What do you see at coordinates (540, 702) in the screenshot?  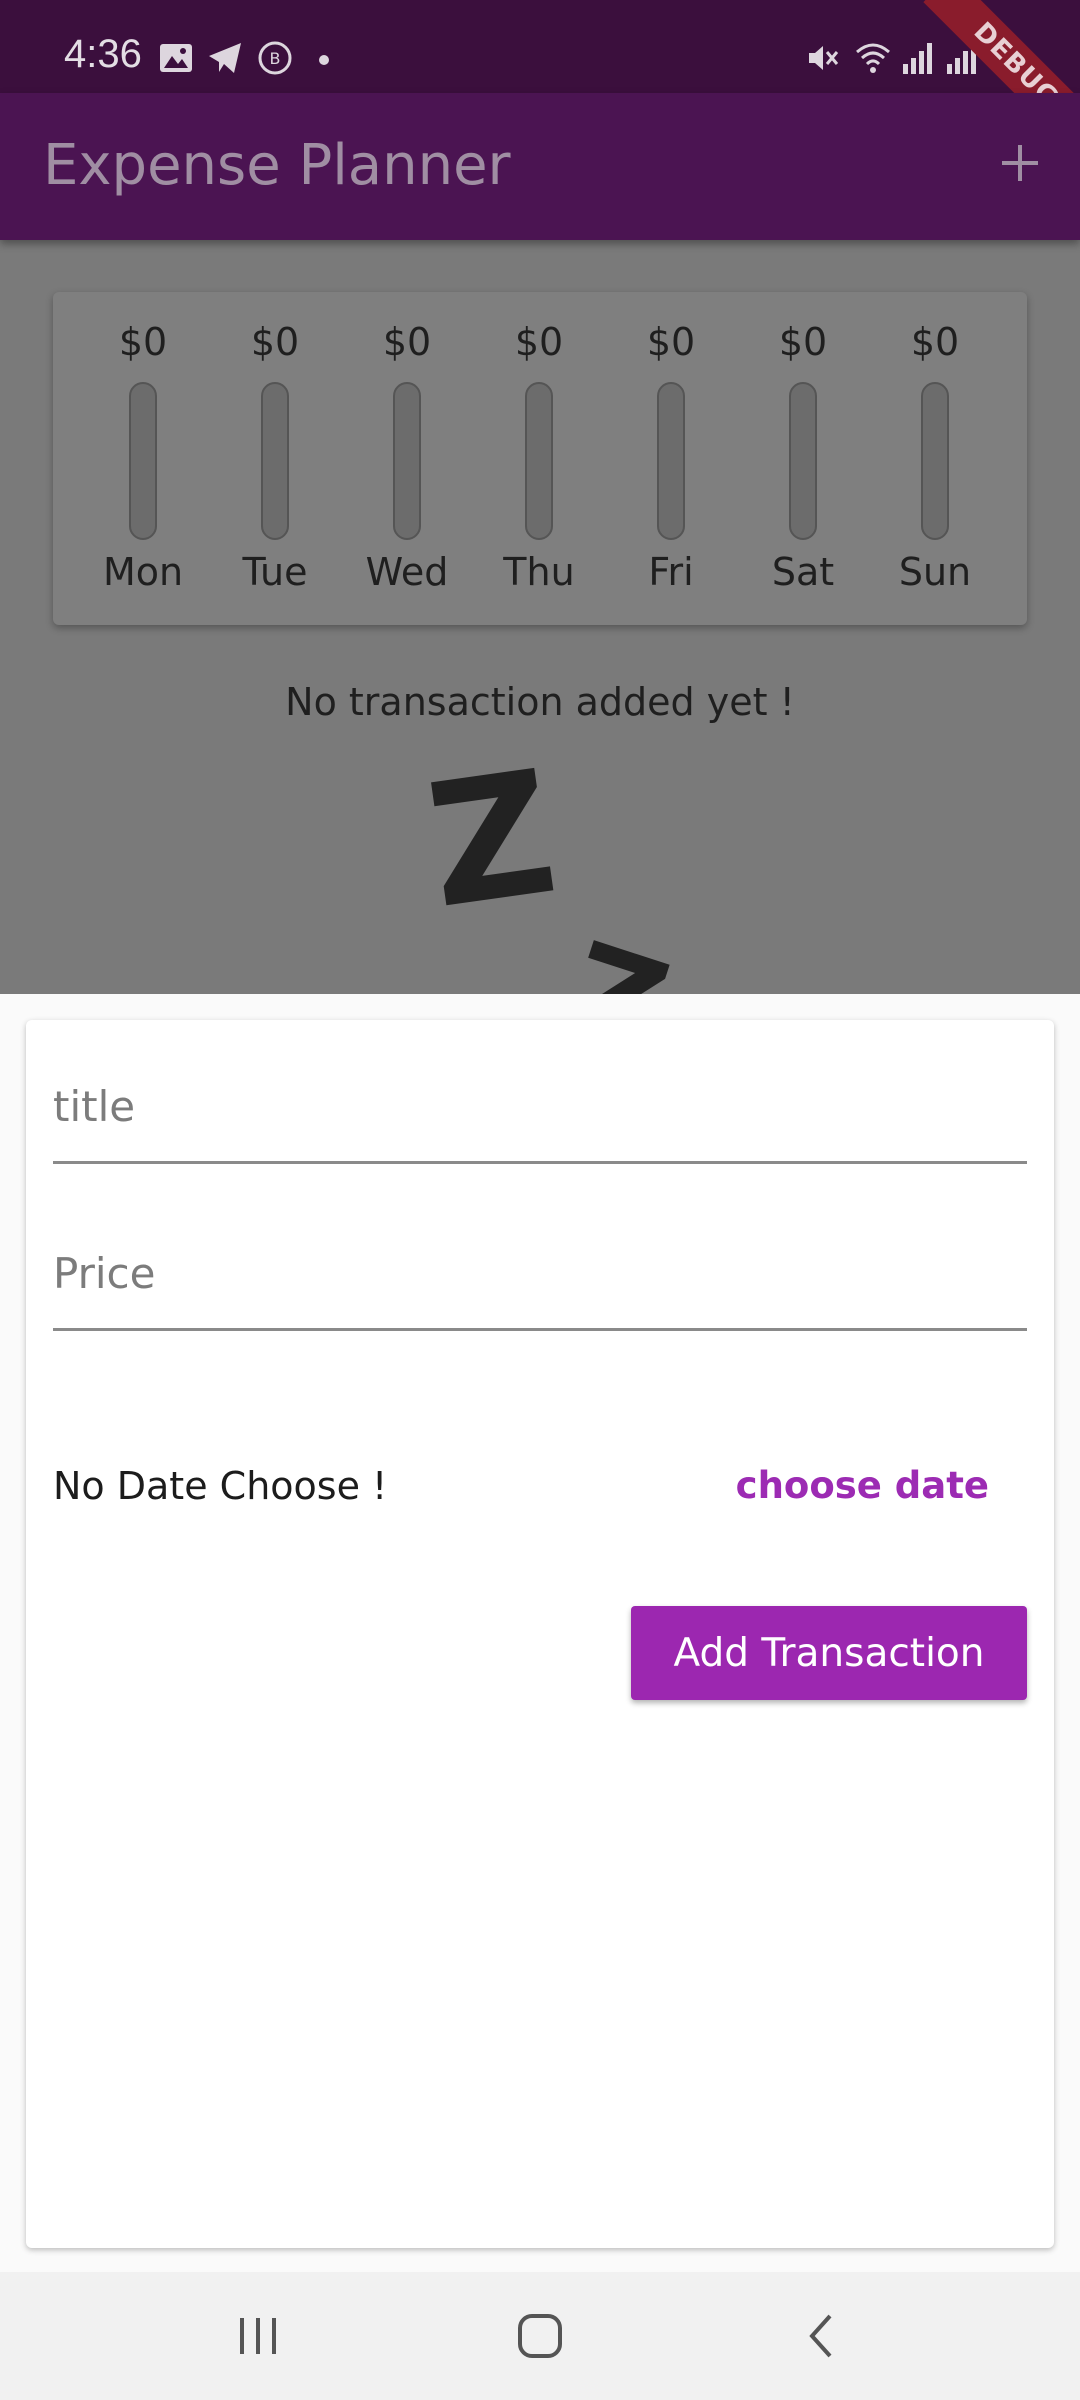 I see `empty-state-text: No transaction added yet !` at bounding box center [540, 702].